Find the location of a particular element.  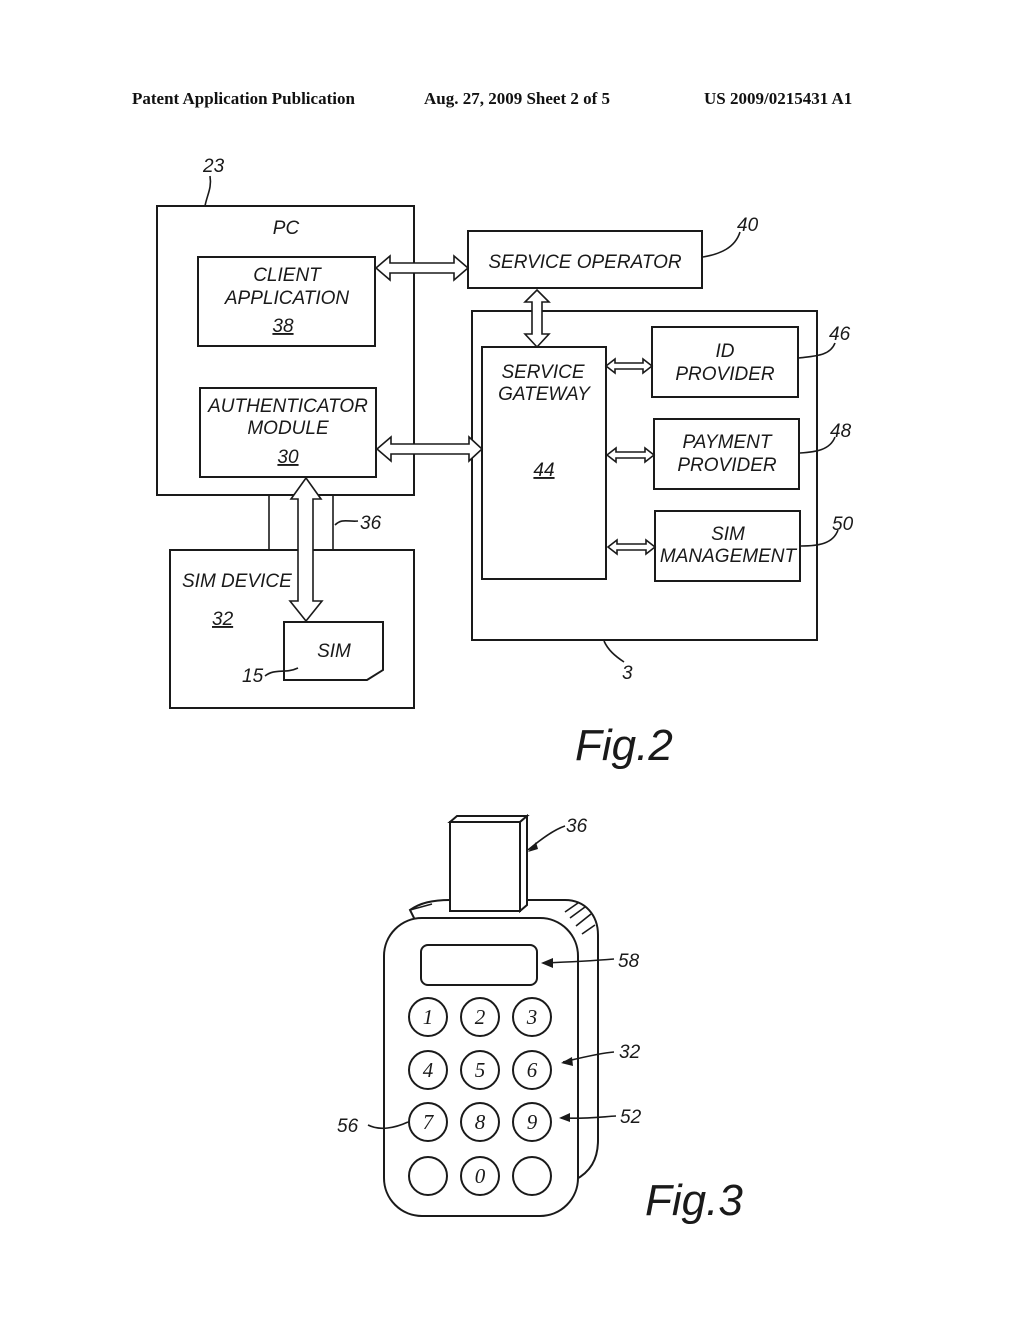

key-1: 1 is located at coordinates (428, 1017).